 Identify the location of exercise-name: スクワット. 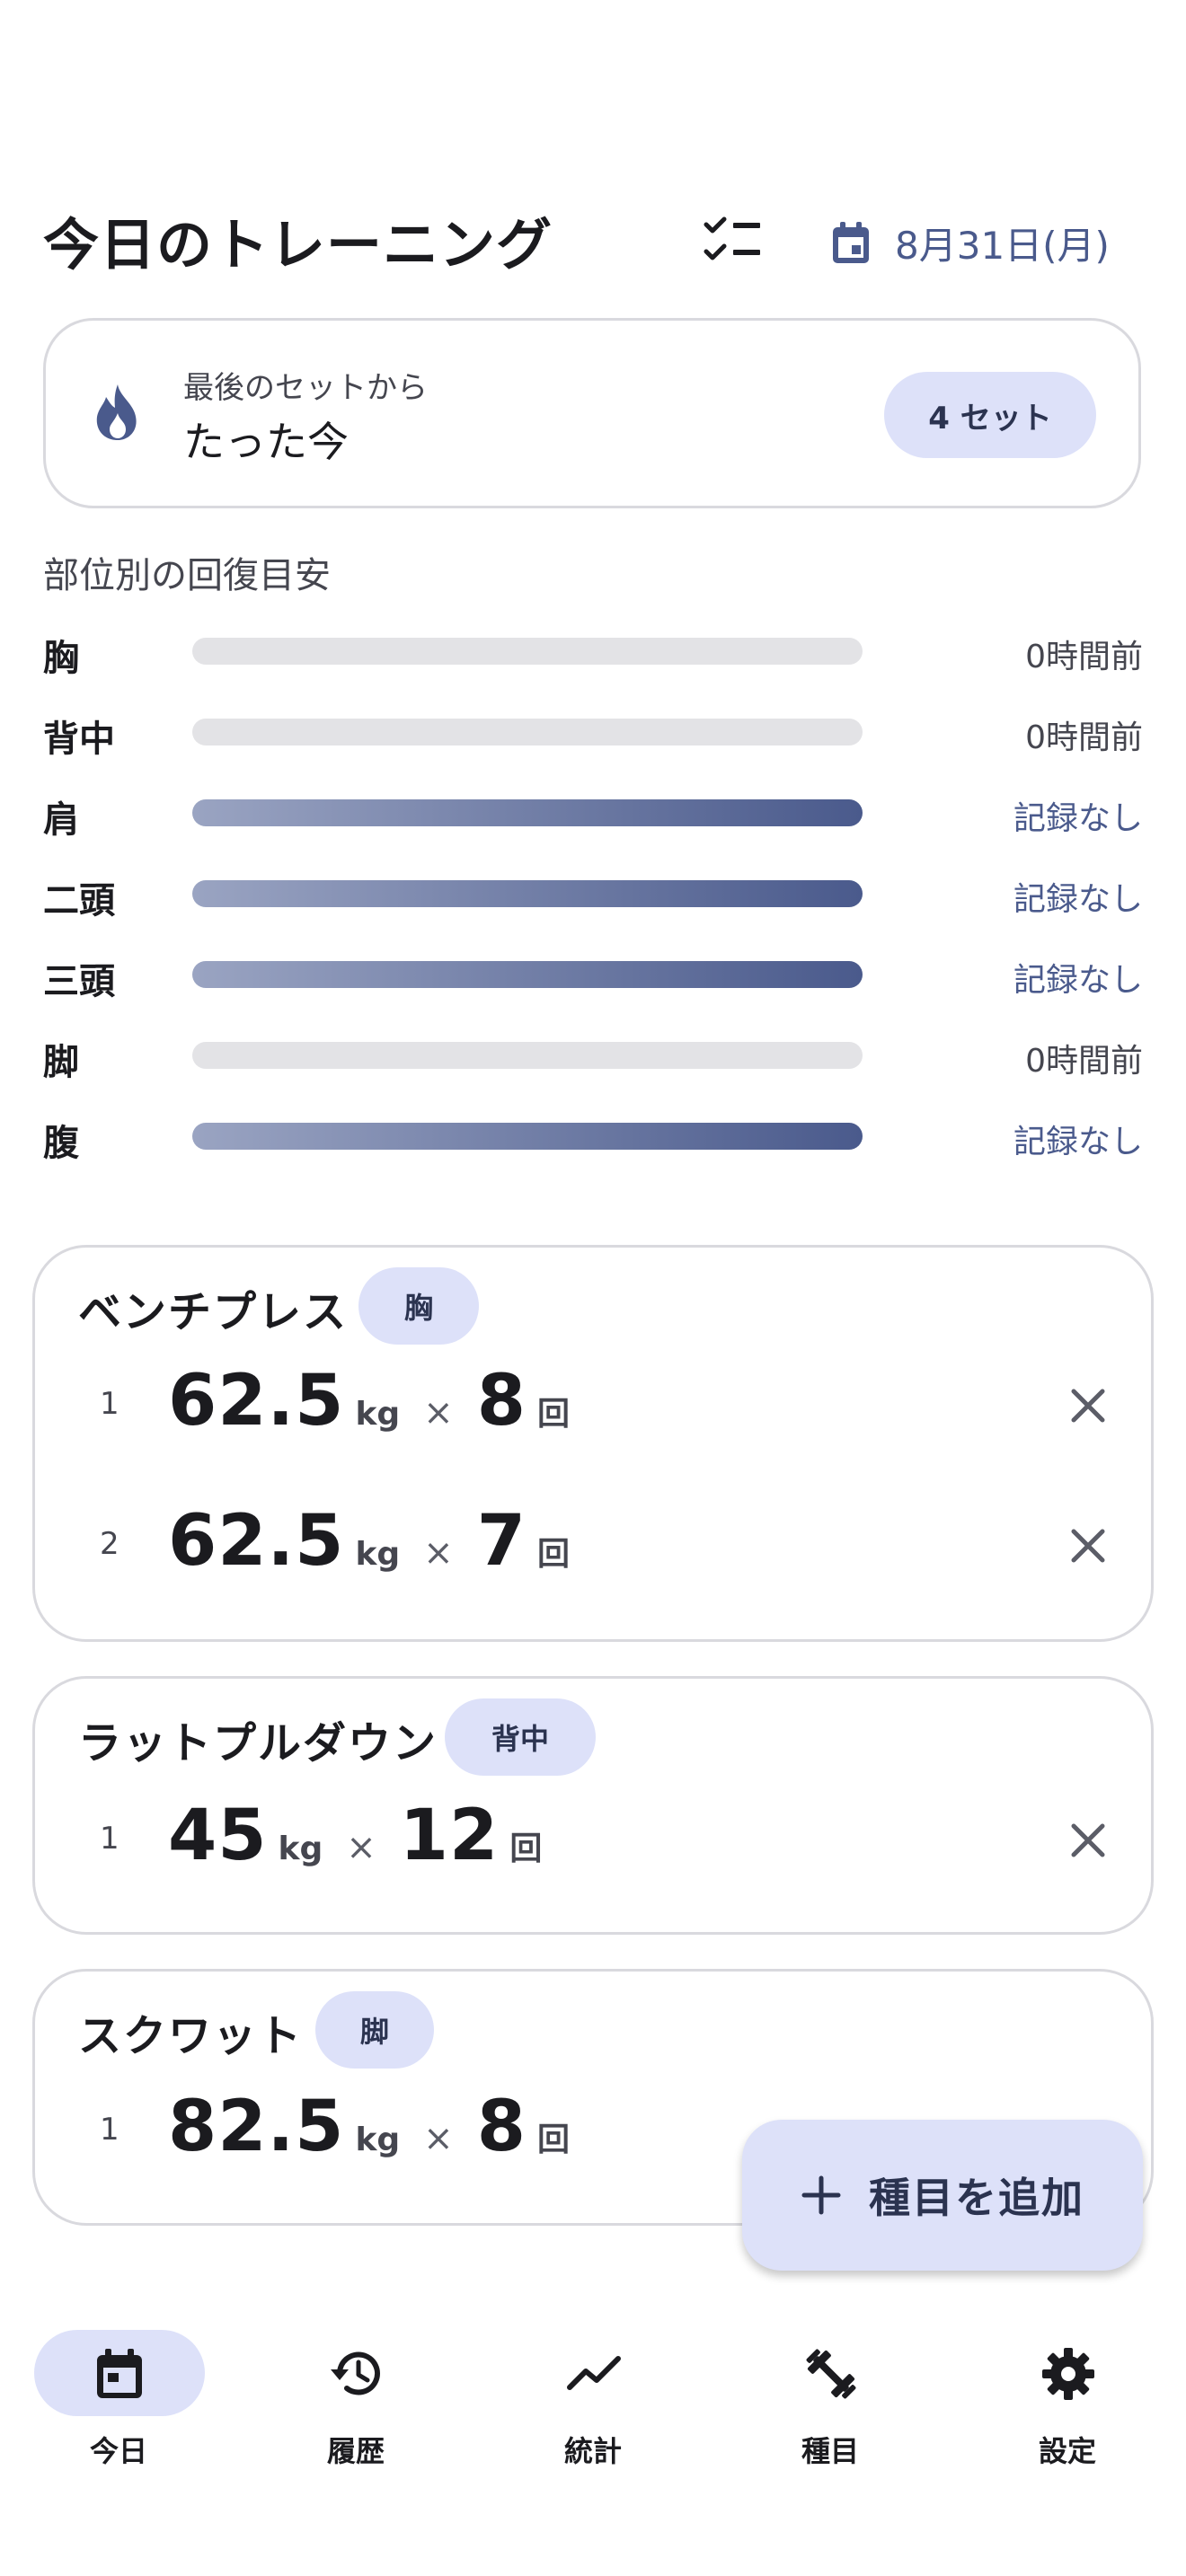
(191, 2036).